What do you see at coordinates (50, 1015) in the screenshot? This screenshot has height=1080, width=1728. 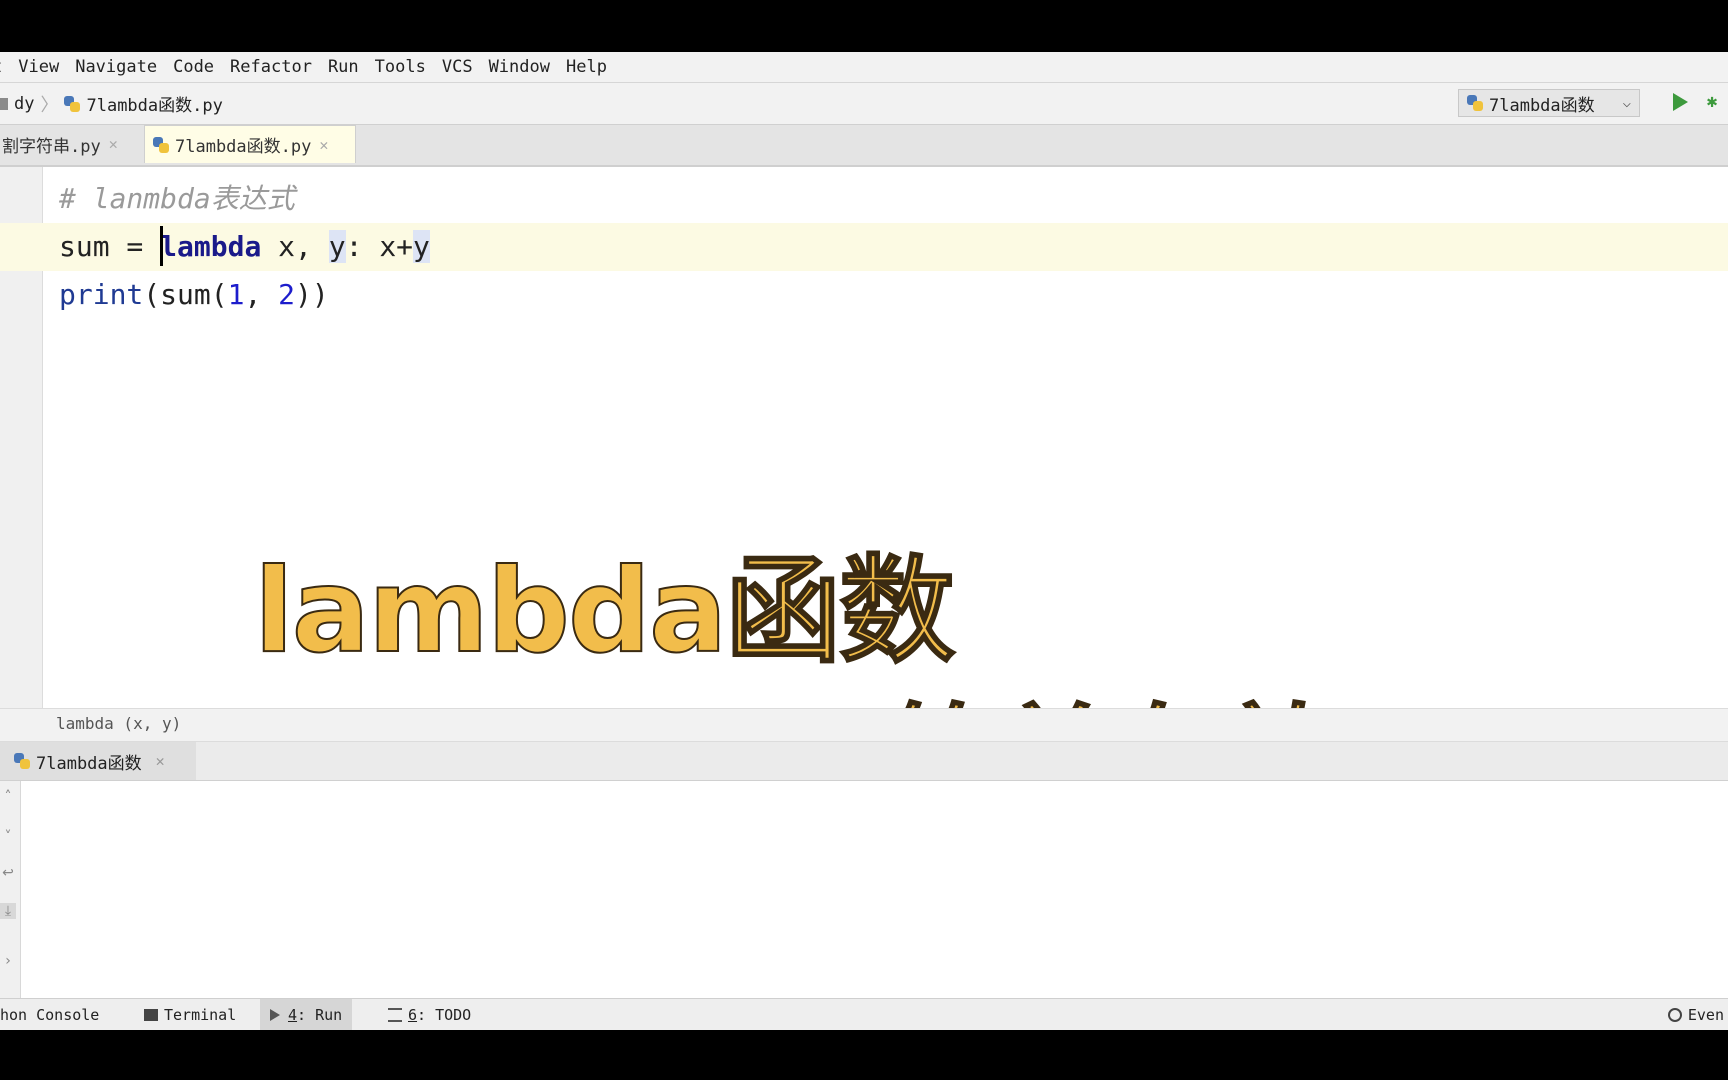 I see `python-console-label: hon Console` at bounding box center [50, 1015].